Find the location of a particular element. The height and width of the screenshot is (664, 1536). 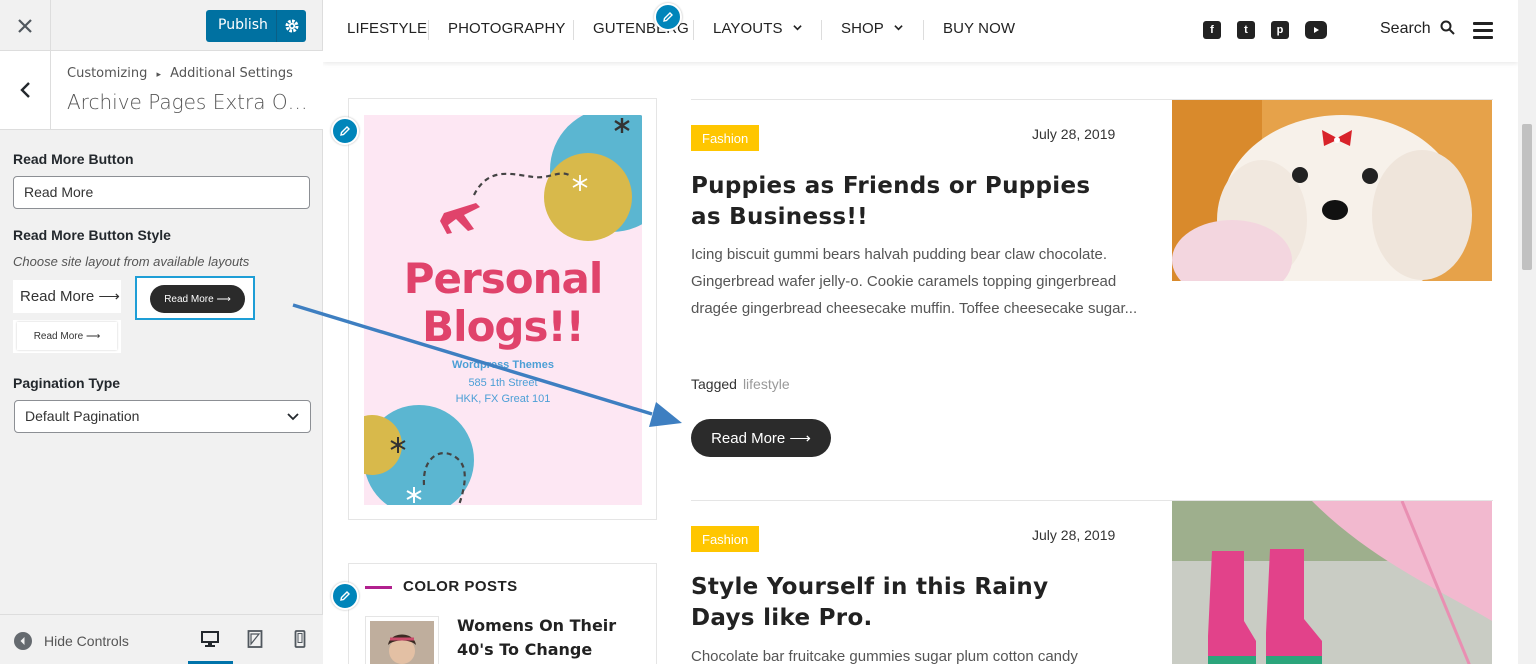

style-option-boxed: Read More ⟶ is located at coordinates (67, 336).